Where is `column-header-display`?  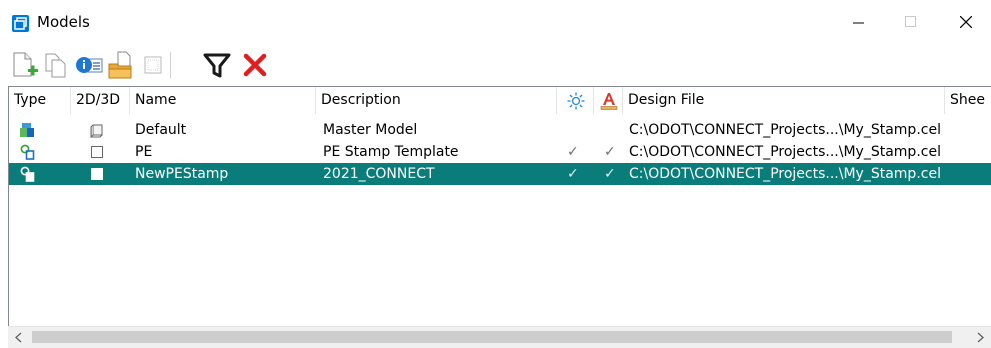 column-header-display is located at coordinates (575, 100).